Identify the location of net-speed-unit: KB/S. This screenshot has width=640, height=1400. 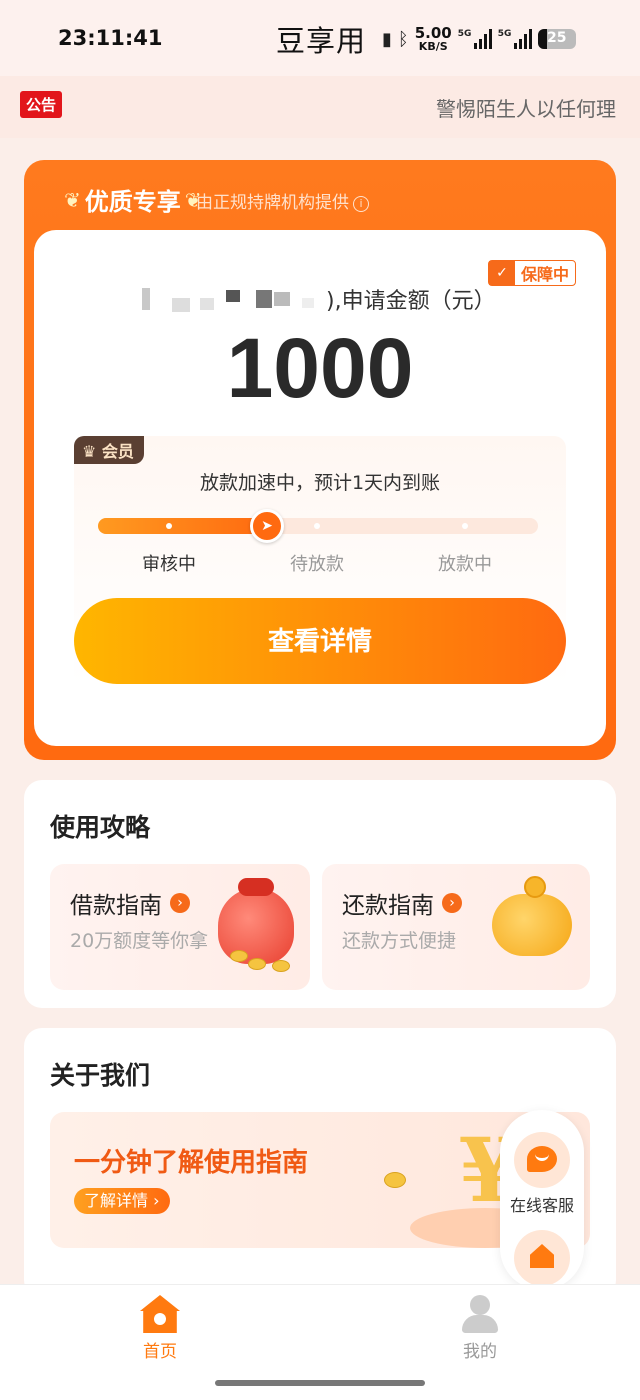
(433, 46).